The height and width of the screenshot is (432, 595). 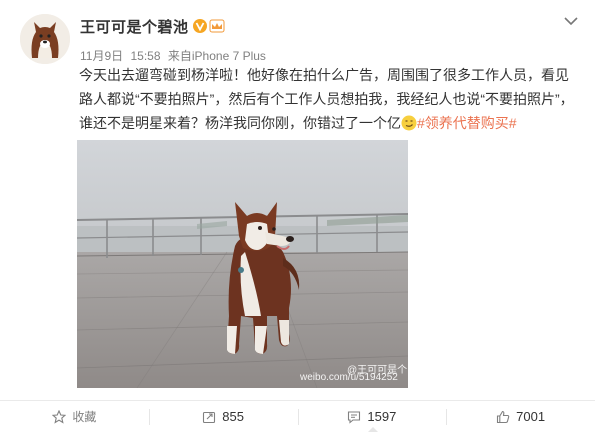 I want to click on favorite-label: 收藏, so click(x=84, y=417).